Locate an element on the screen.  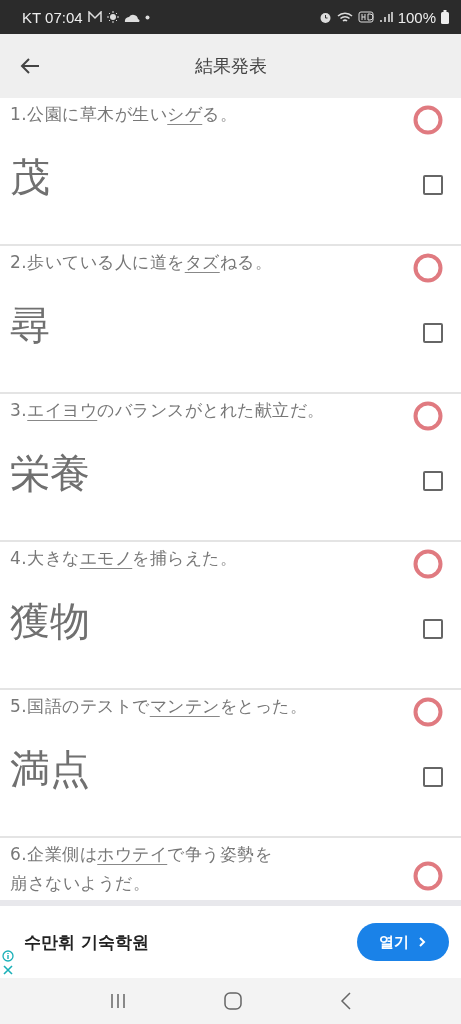
wifi-icon is located at coordinates (344, 17).